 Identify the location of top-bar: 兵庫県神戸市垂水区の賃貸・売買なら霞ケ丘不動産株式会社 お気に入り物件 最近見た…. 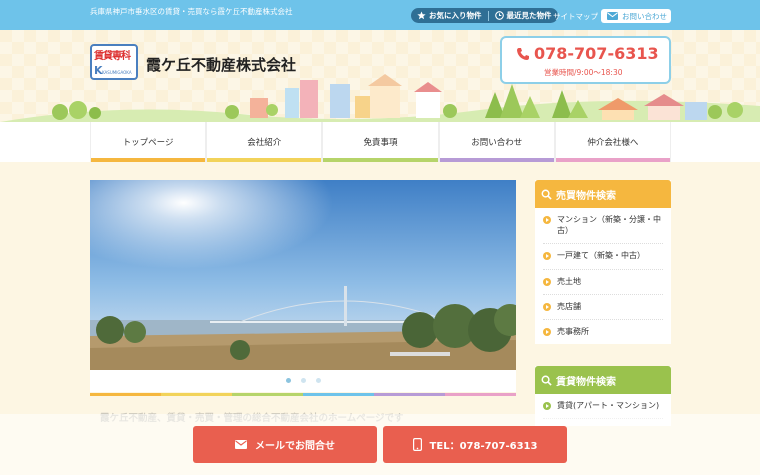
(380, 15).